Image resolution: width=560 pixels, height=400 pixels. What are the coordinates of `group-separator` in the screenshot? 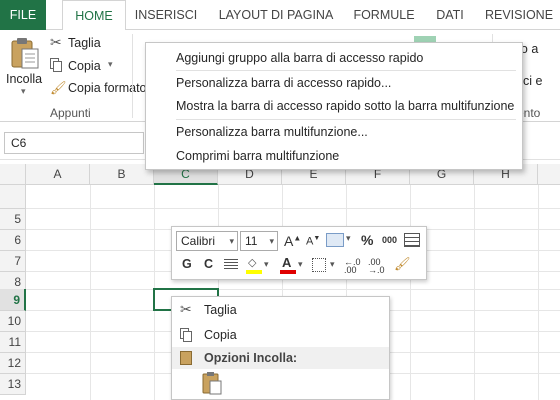 It's located at (132, 76).